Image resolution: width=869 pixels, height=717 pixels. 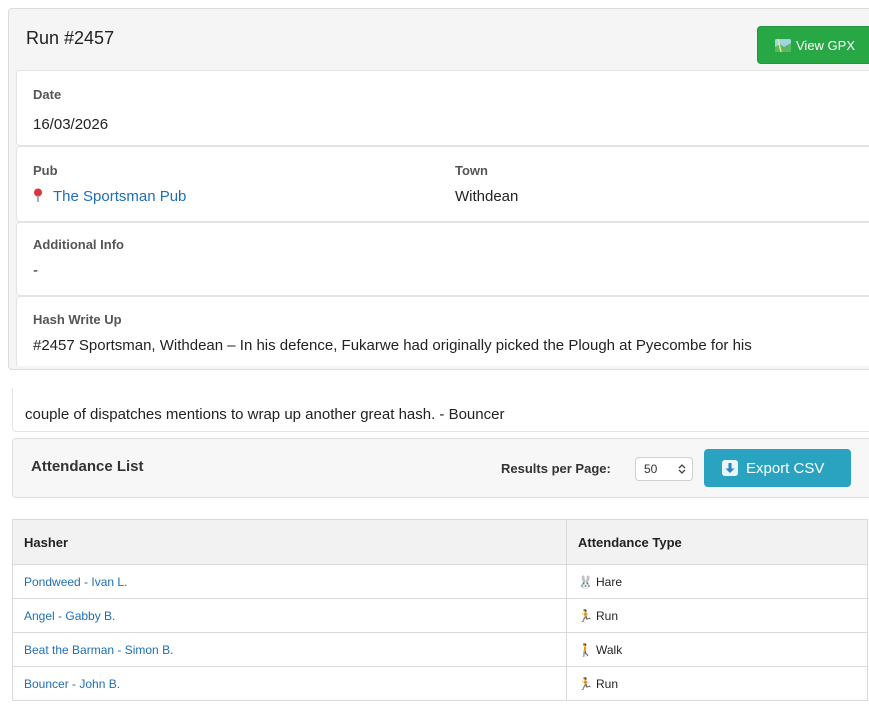 I want to click on date-value: 16/03/2026, so click(x=71, y=124).